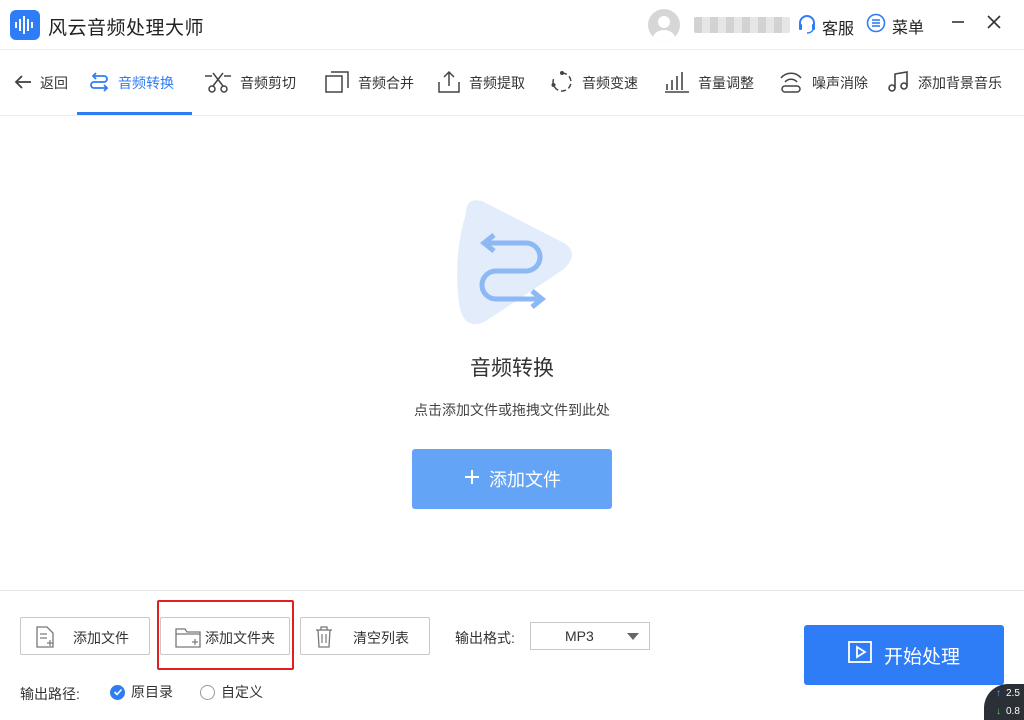  I want to click on download-speed: 0.8, so click(1013, 711).